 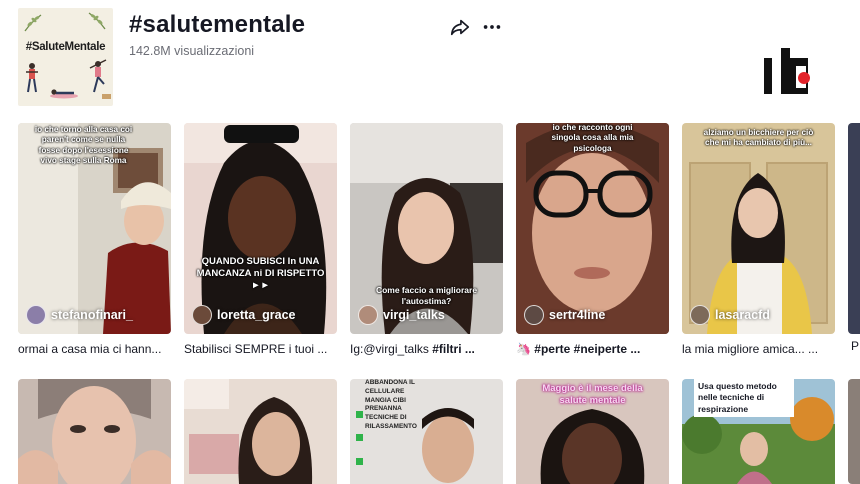 What do you see at coordinates (391, 349) in the screenshot?
I see `caption-text: Ig:@virgi_talks` at bounding box center [391, 349].